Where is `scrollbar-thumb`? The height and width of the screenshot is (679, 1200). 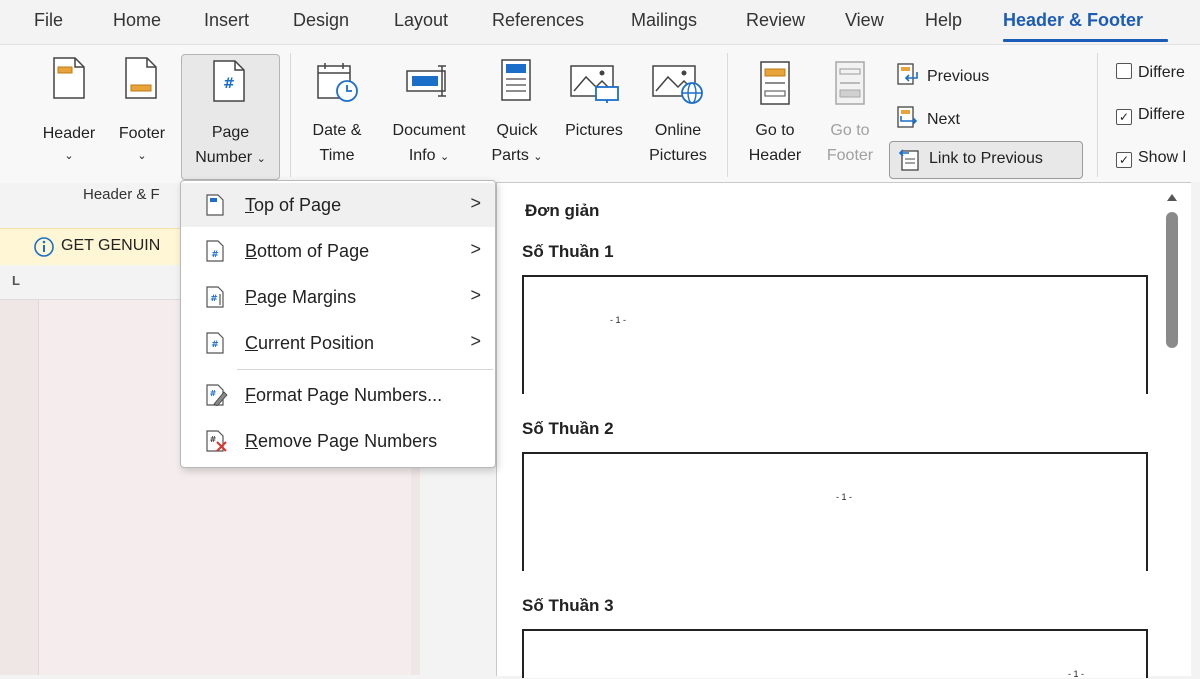 scrollbar-thumb is located at coordinates (1172, 280).